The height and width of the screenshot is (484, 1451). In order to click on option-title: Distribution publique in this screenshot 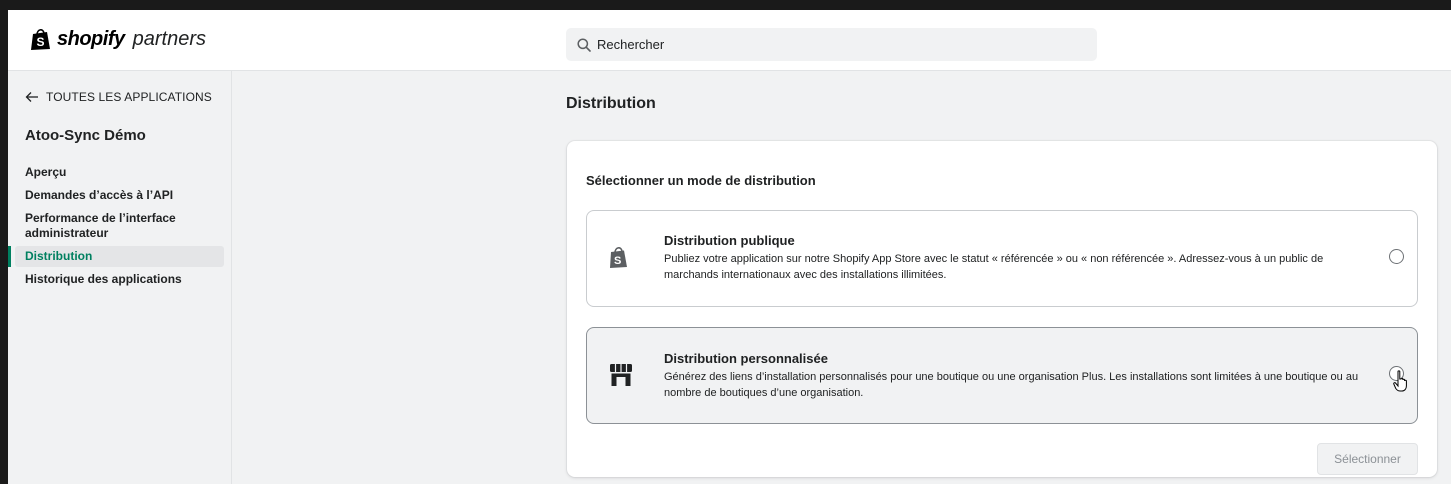, I will do `click(729, 240)`.